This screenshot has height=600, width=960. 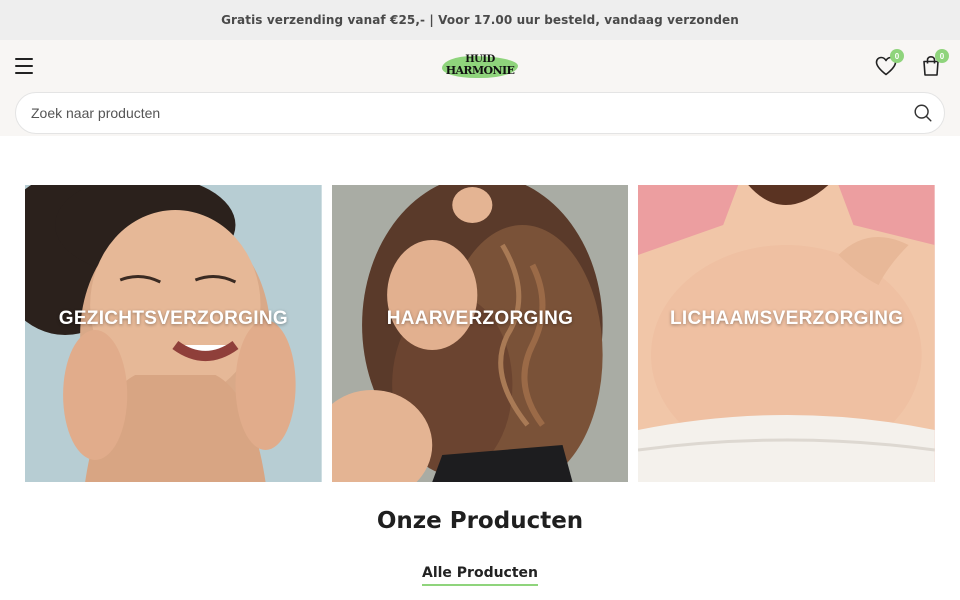 I want to click on category-label: LICHAAMSVERZORGING, so click(x=786, y=318).